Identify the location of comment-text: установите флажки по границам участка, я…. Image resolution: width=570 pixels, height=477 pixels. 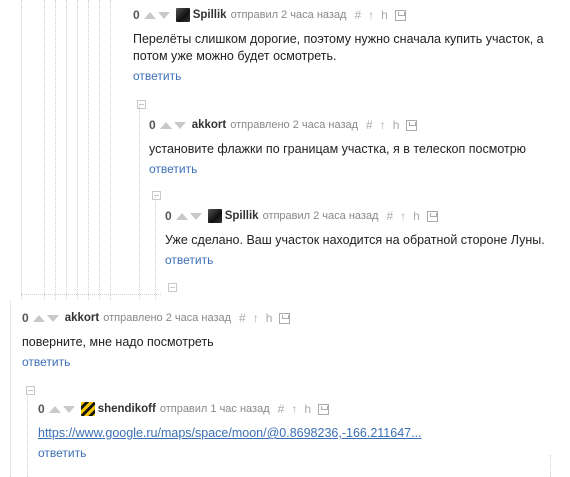
(338, 149).